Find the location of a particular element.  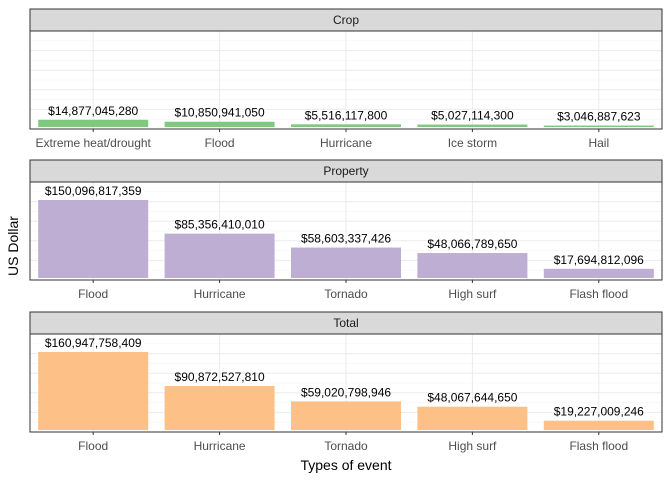

bar-value-label: $58,603,337,426 is located at coordinates (346, 239).